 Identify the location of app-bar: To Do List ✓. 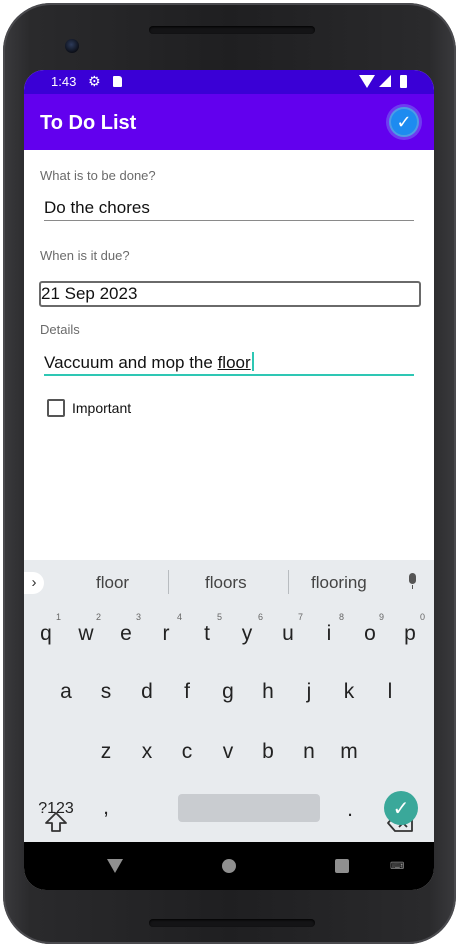
(229, 122).